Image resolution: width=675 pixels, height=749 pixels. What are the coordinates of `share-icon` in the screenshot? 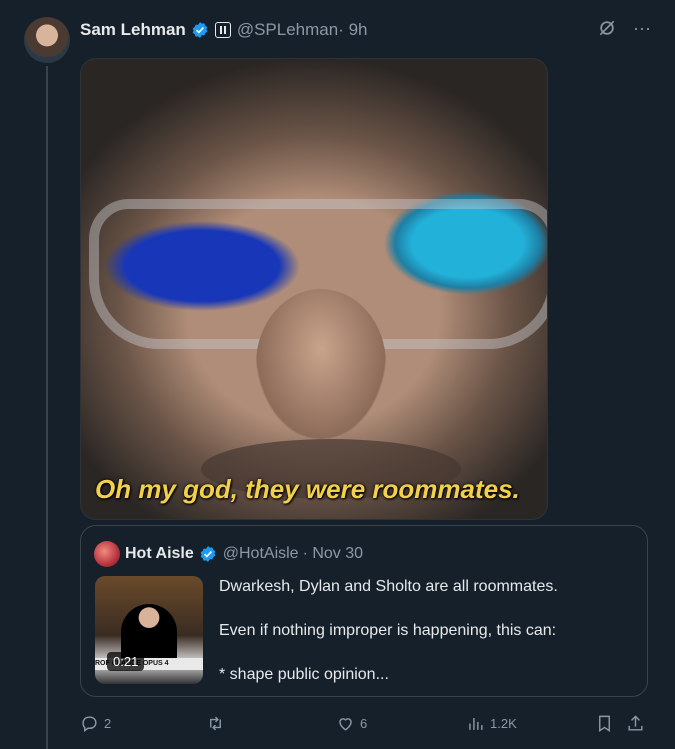 It's located at (635, 722).